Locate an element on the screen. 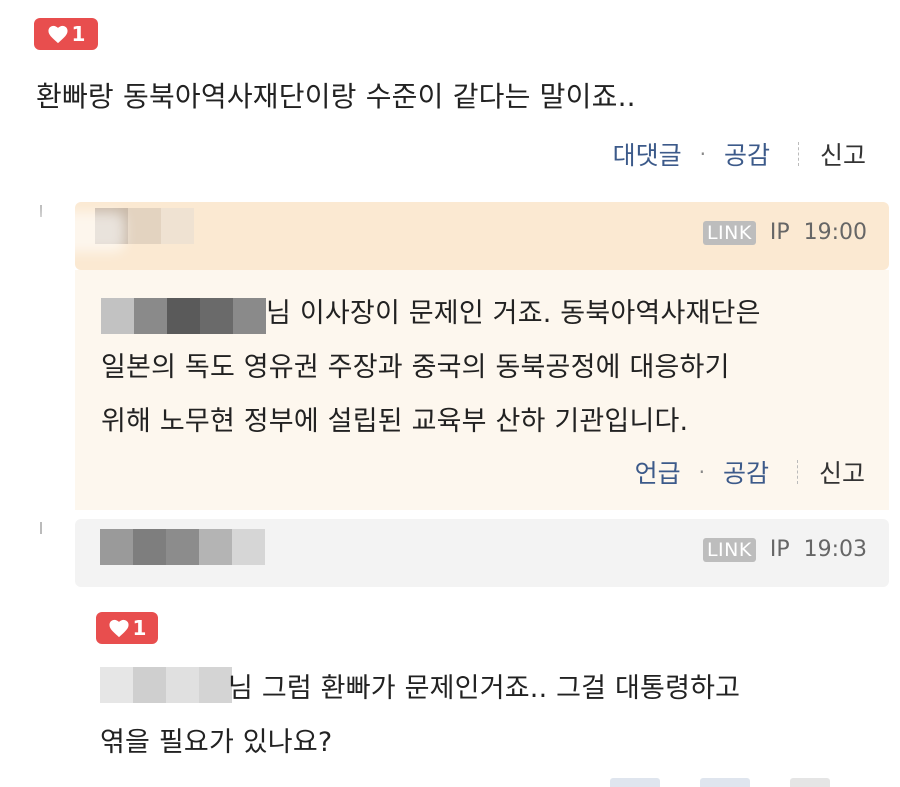 The image size is (900, 787). username-smear is located at coordinates (80, 232).